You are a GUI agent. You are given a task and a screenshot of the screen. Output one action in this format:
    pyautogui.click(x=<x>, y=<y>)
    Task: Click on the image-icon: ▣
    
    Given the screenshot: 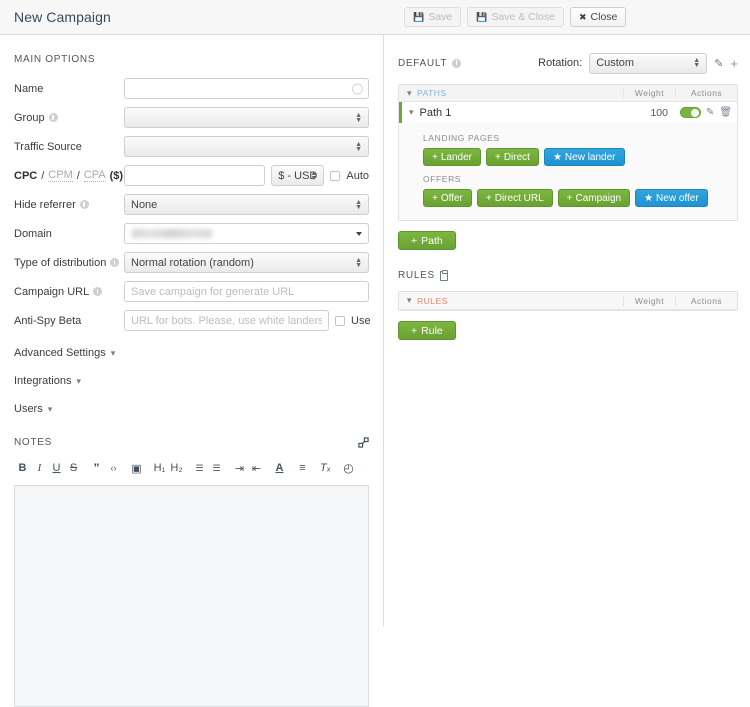 What is the action you would take?
    pyautogui.click(x=136, y=468)
    